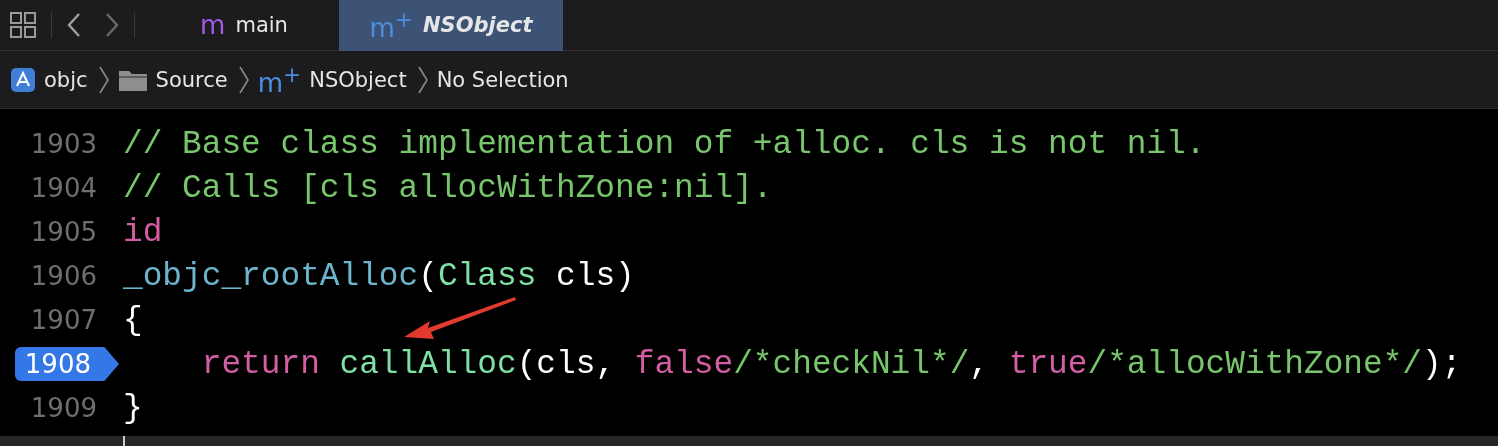  I want to click on line-number: 1906, so click(63, 276).